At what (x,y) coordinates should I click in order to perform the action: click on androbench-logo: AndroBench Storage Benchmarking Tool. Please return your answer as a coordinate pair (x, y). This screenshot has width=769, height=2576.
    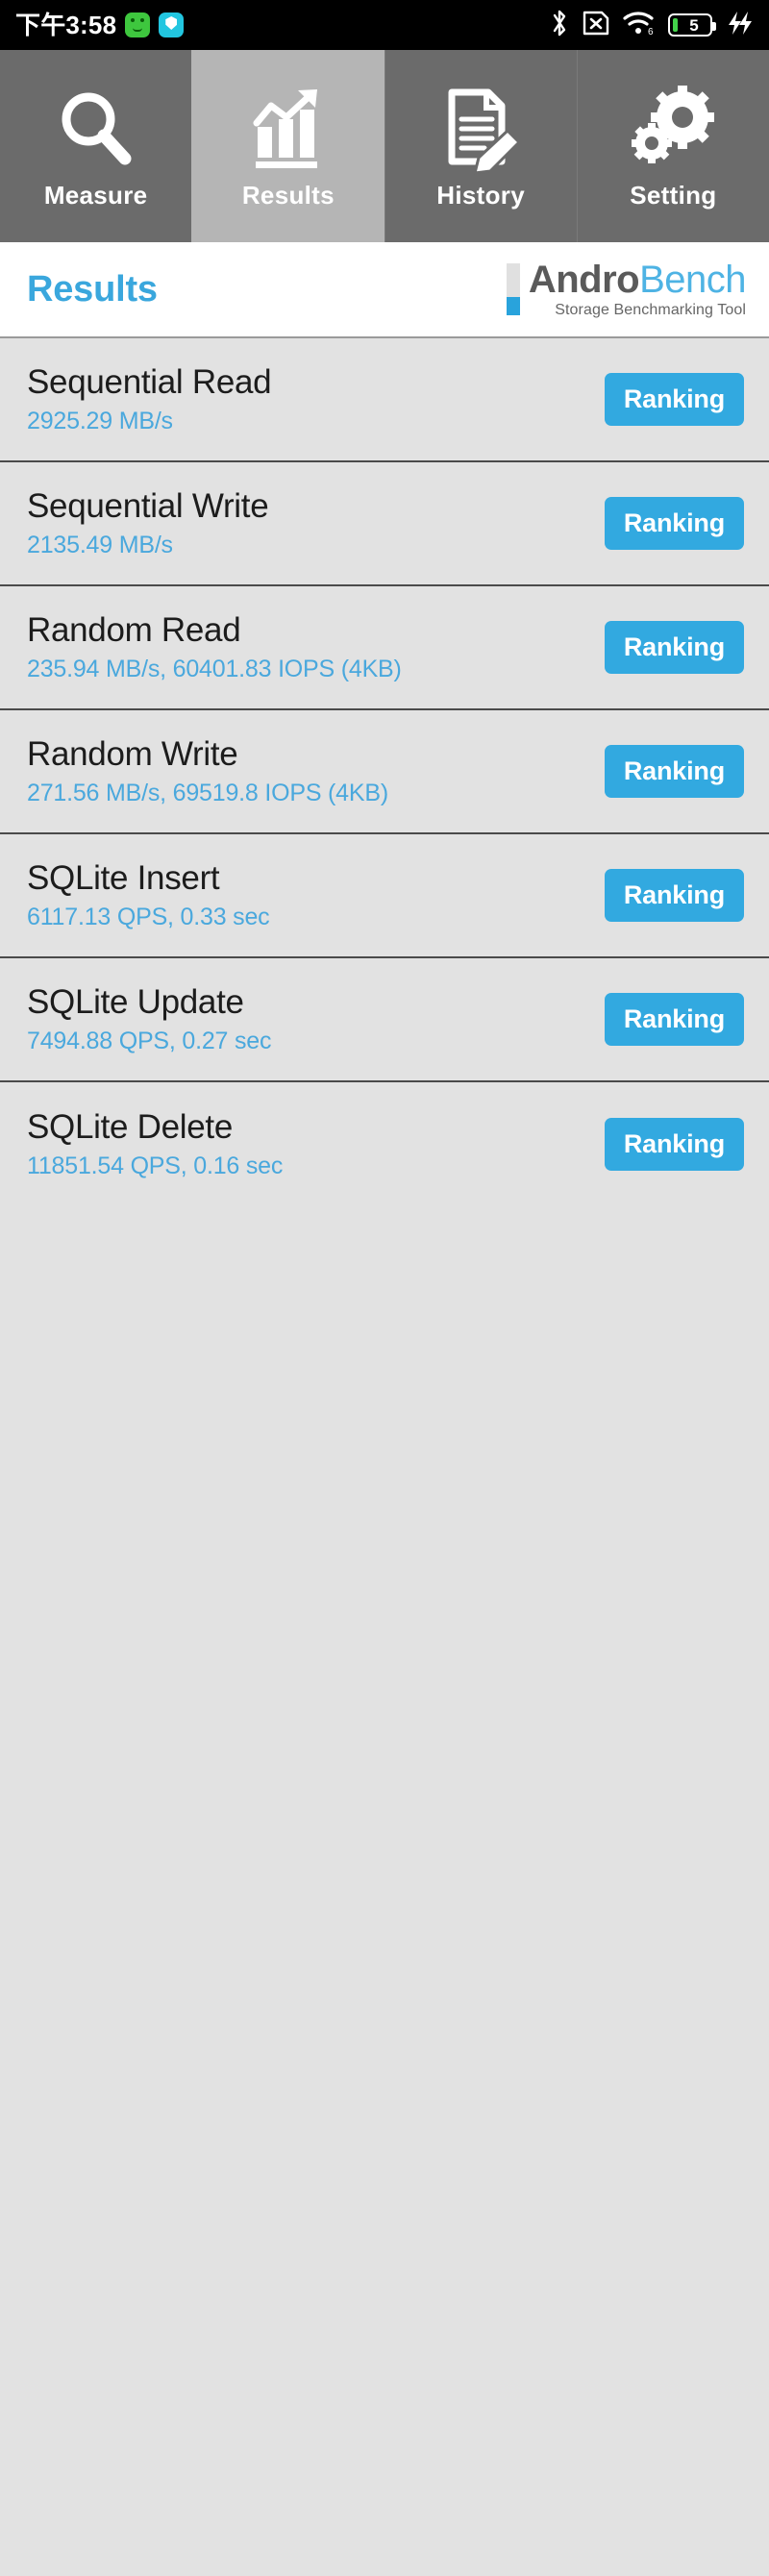
    Looking at the image, I should click on (627, 288).